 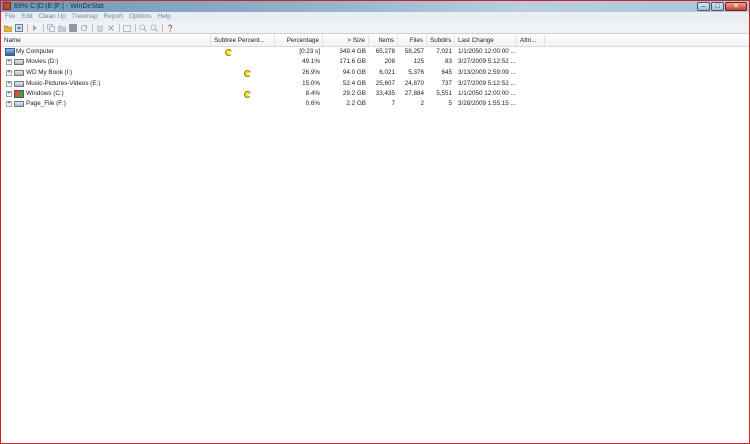 I want to click on menu-options: Options, so click(x=140, y=17).